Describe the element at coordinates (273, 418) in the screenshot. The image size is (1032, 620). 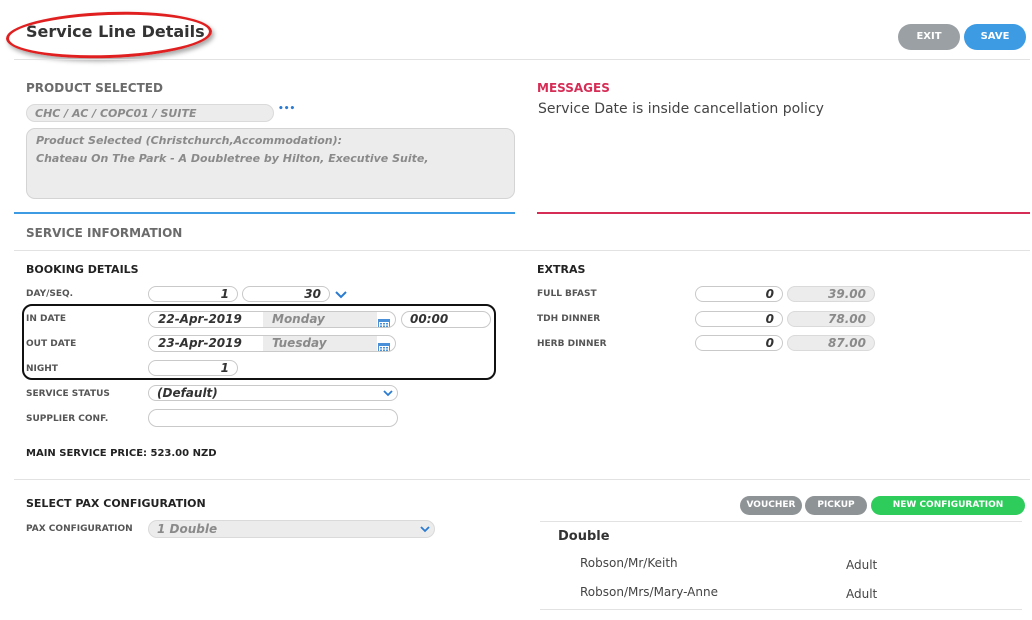
I see `supplier-conf-input` at that location.